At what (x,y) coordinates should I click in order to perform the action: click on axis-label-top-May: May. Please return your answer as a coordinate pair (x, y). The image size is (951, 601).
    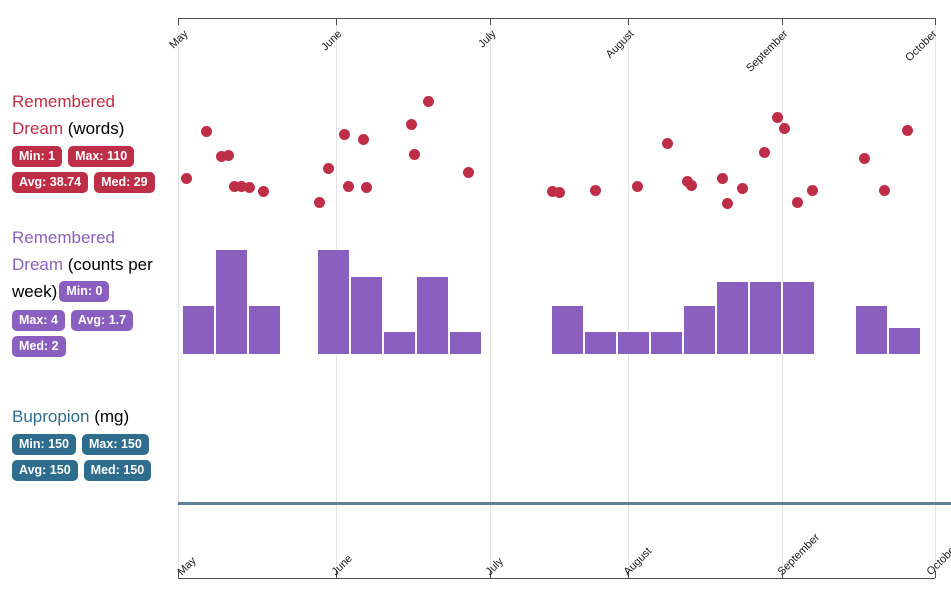
    Looking at the image, I should click on (179, 40).